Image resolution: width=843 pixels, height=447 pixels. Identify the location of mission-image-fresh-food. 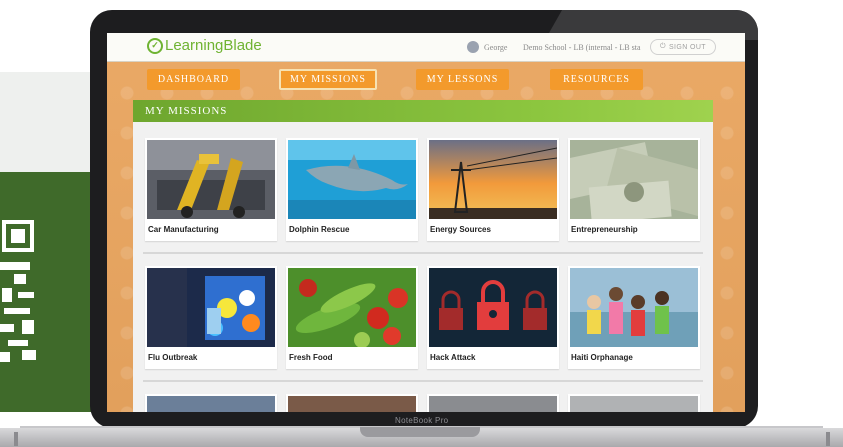
(352, 307).